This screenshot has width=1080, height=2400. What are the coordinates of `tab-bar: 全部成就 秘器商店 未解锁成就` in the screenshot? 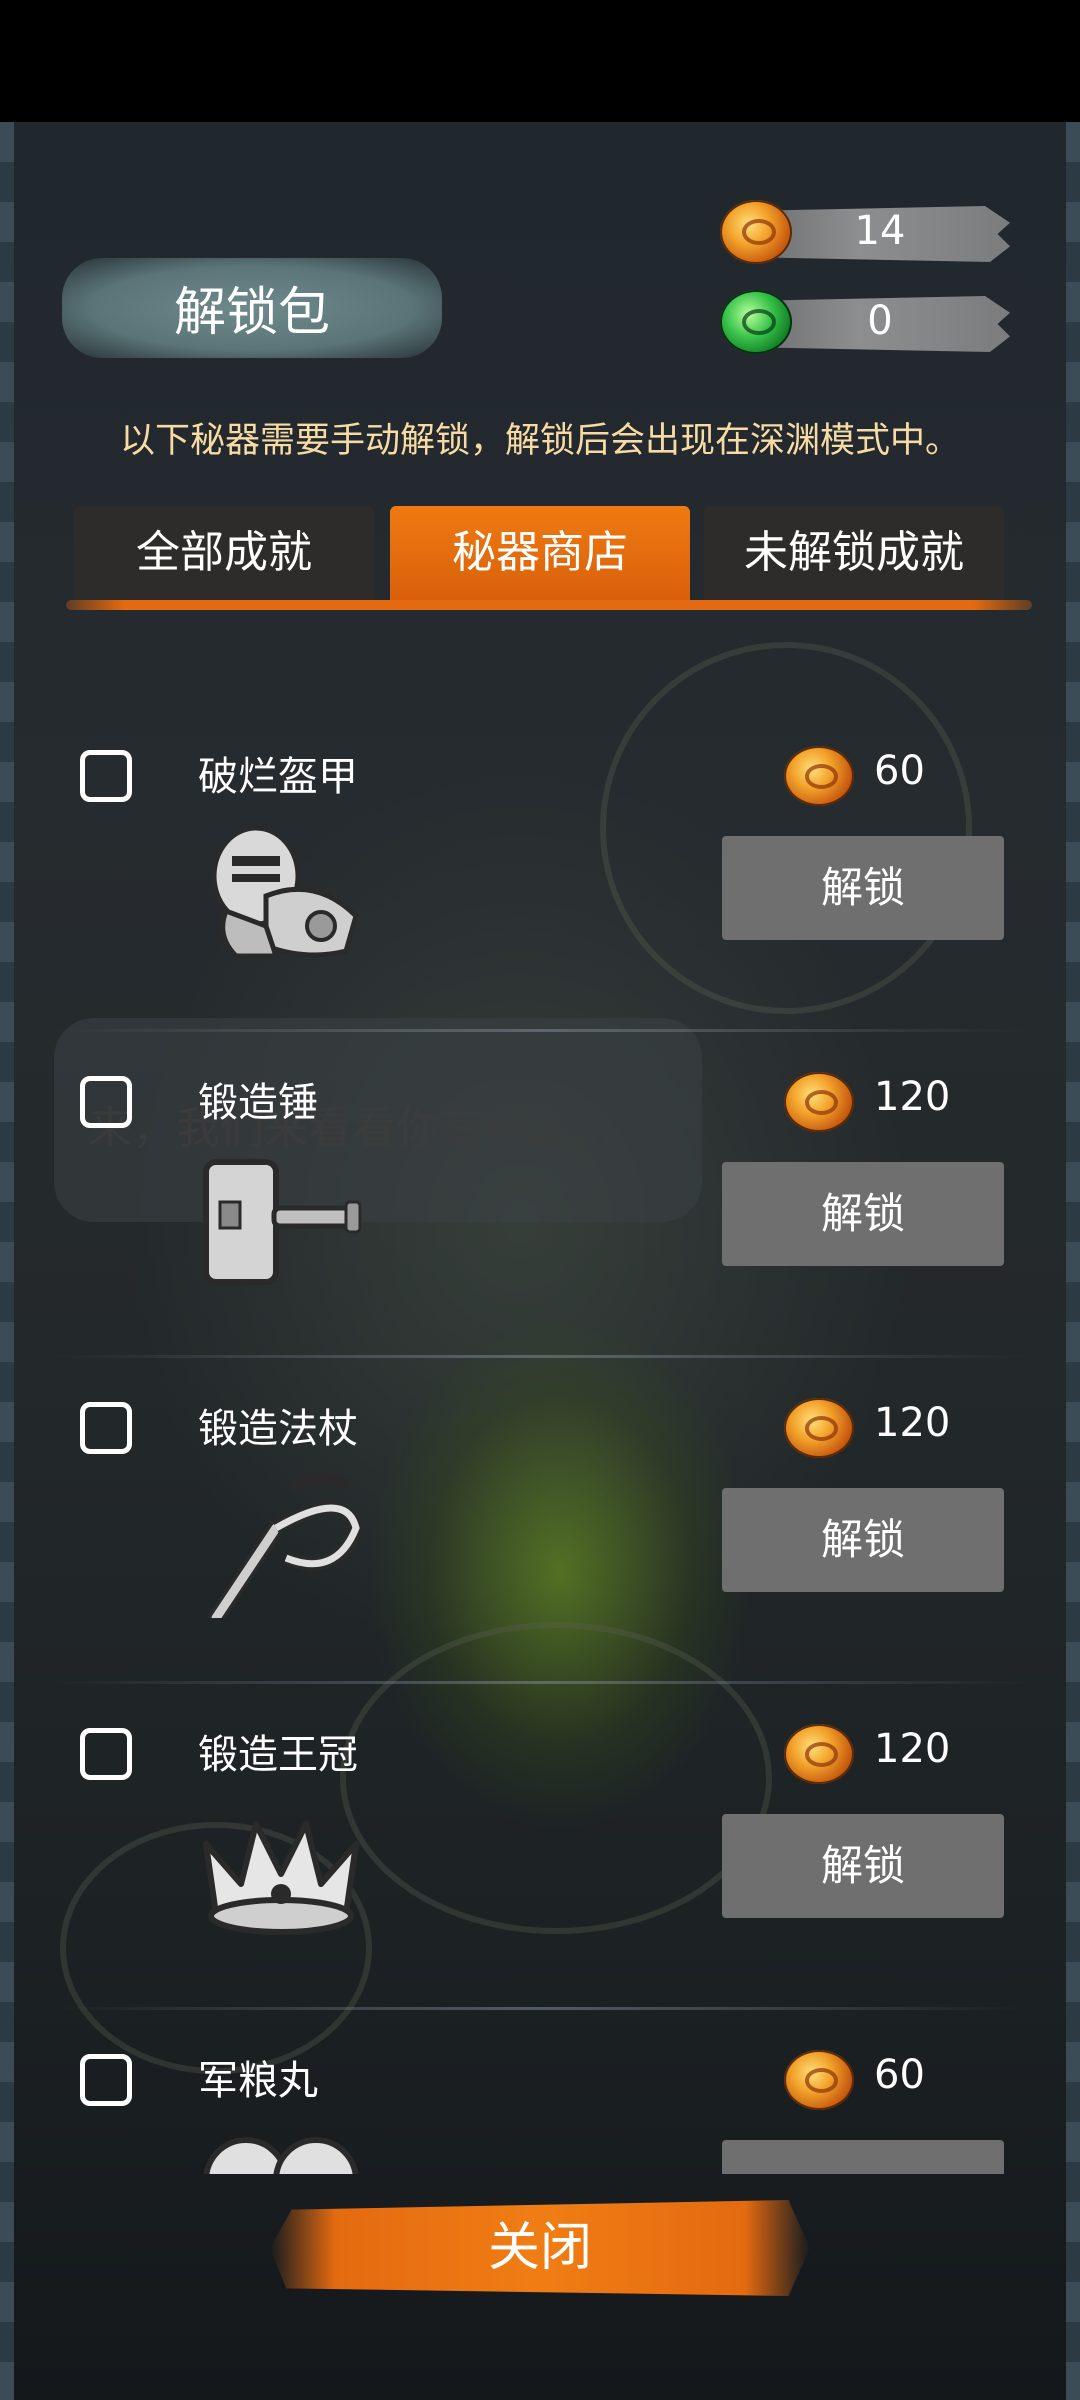 It's located at (539, 553).